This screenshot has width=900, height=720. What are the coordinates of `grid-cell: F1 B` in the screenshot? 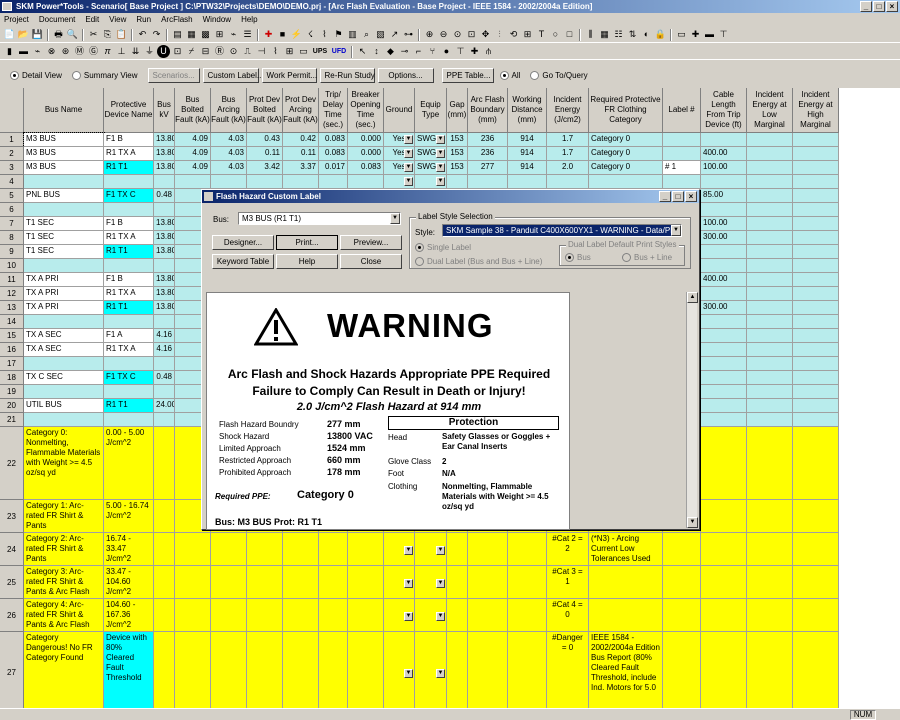 It's located at (129, 140).